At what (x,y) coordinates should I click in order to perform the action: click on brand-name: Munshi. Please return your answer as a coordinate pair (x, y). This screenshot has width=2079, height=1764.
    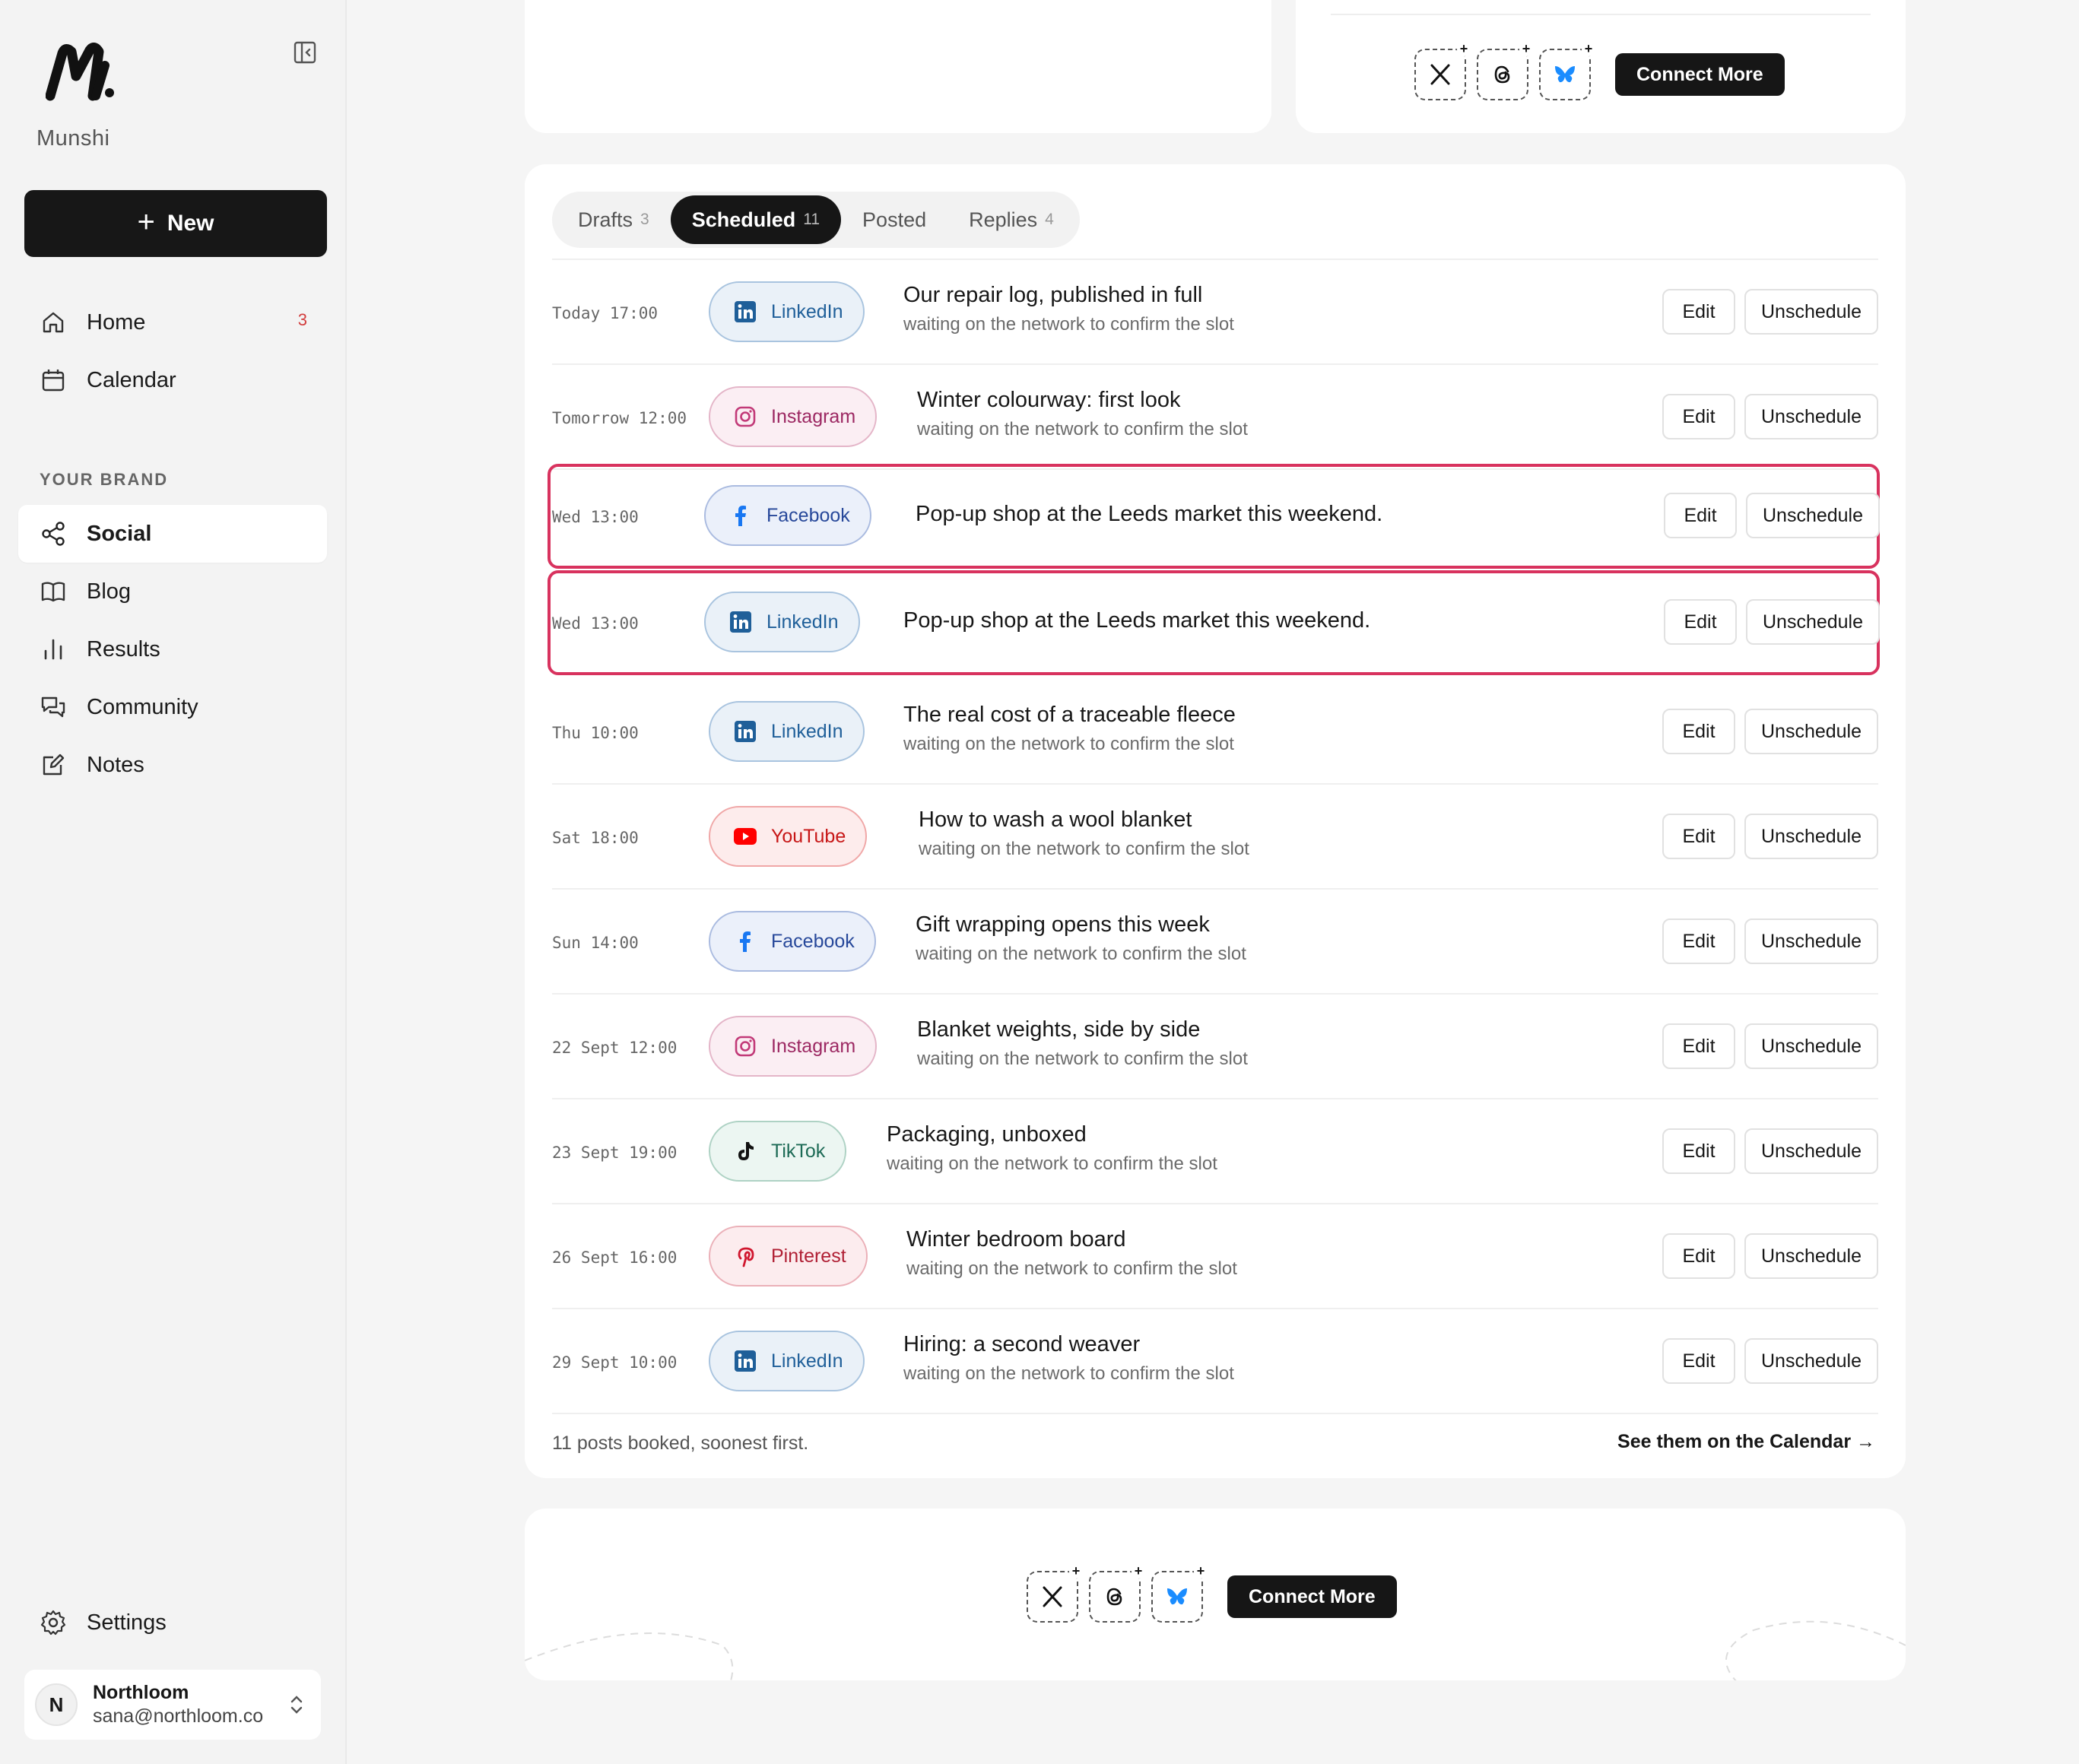
    Looking at the image, I should click on (73, 138).